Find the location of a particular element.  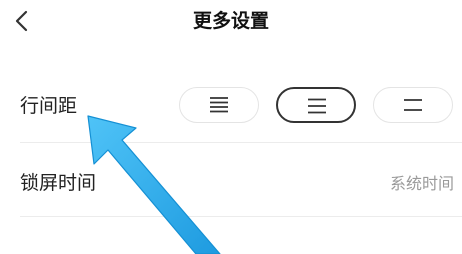

line-spacing-standard-button is located at coordinates (316, 105).